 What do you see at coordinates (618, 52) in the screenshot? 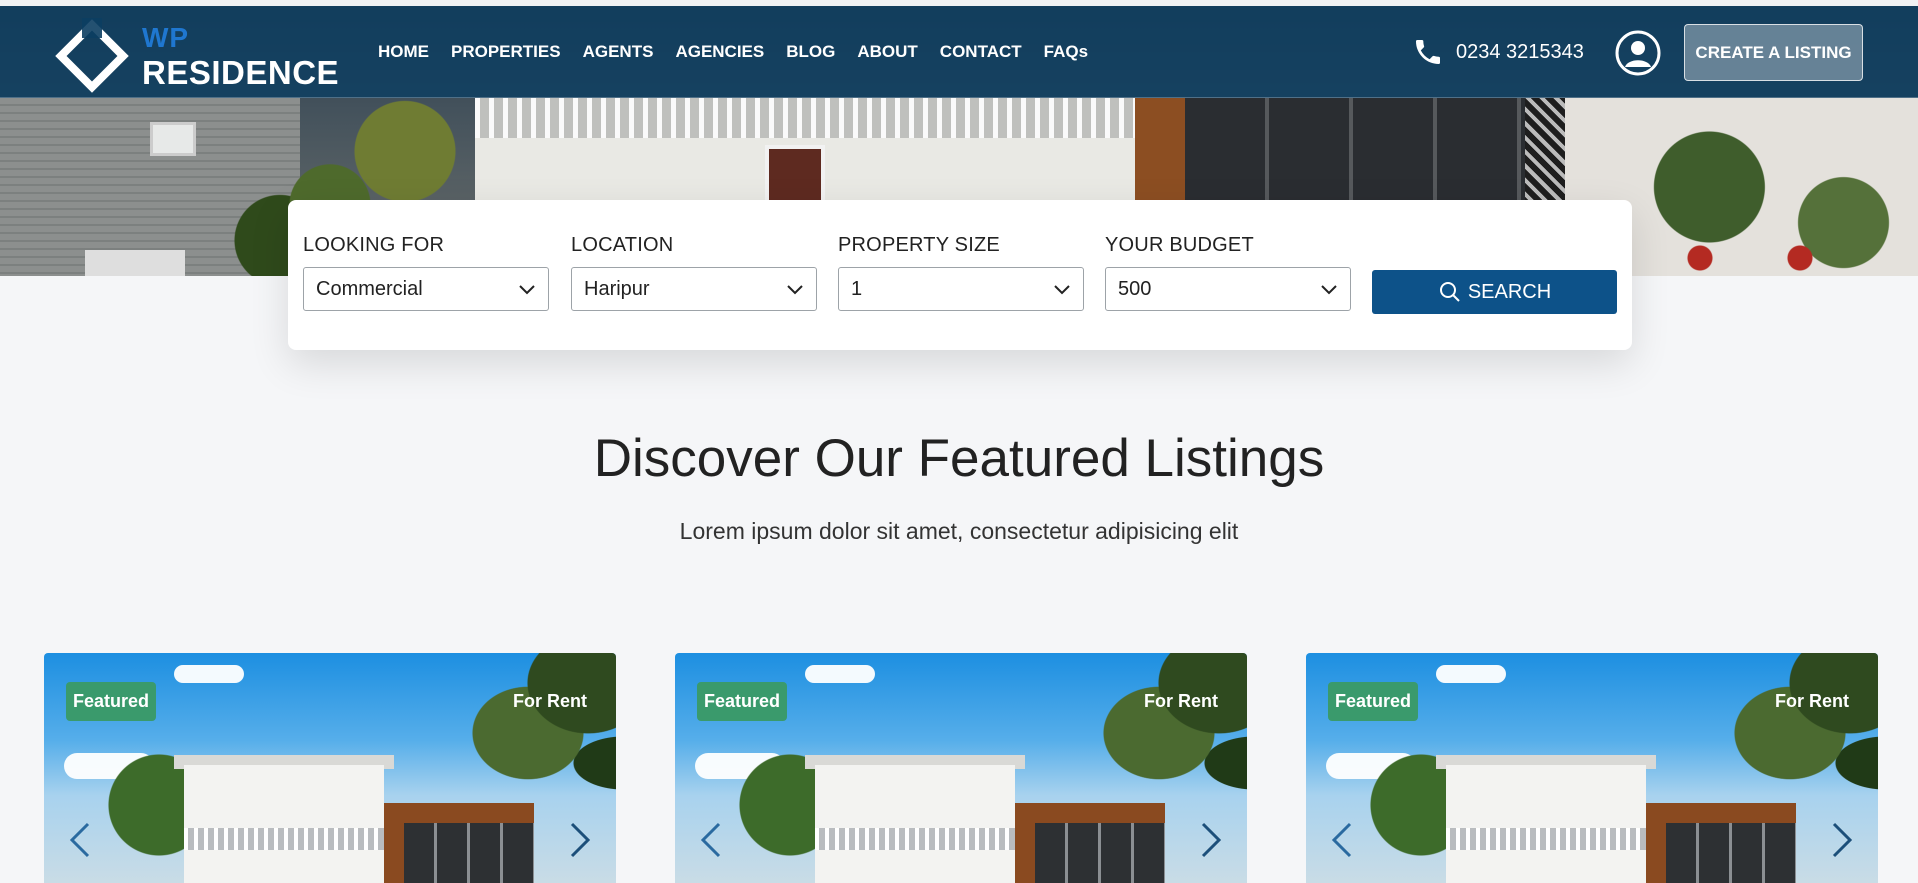
I see `nav-item-agents: AGENTS` at bounding box center [618, 52].